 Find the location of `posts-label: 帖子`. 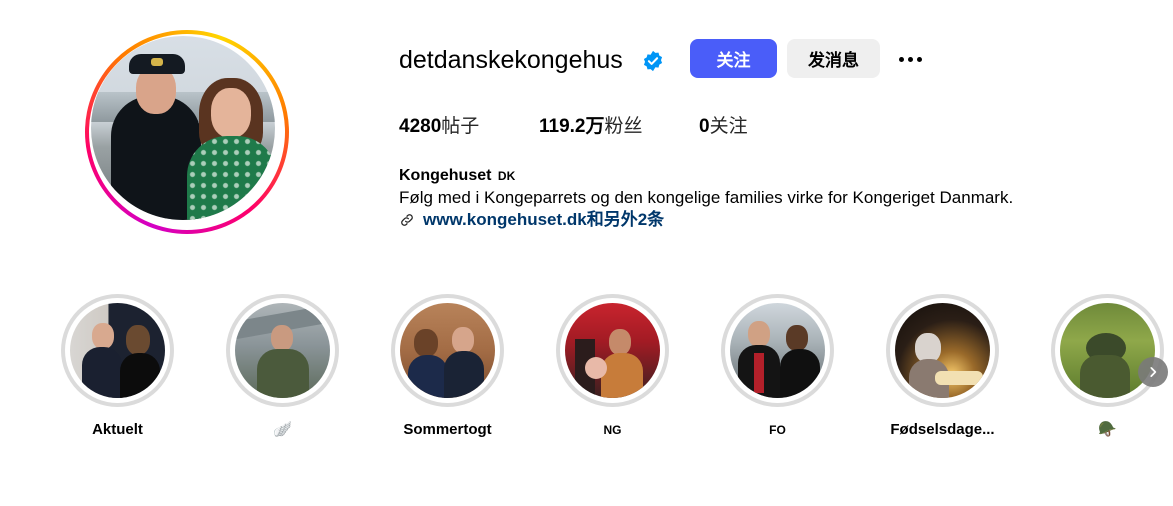

posts-label: 帖子 is located at coordinates (460, 126).